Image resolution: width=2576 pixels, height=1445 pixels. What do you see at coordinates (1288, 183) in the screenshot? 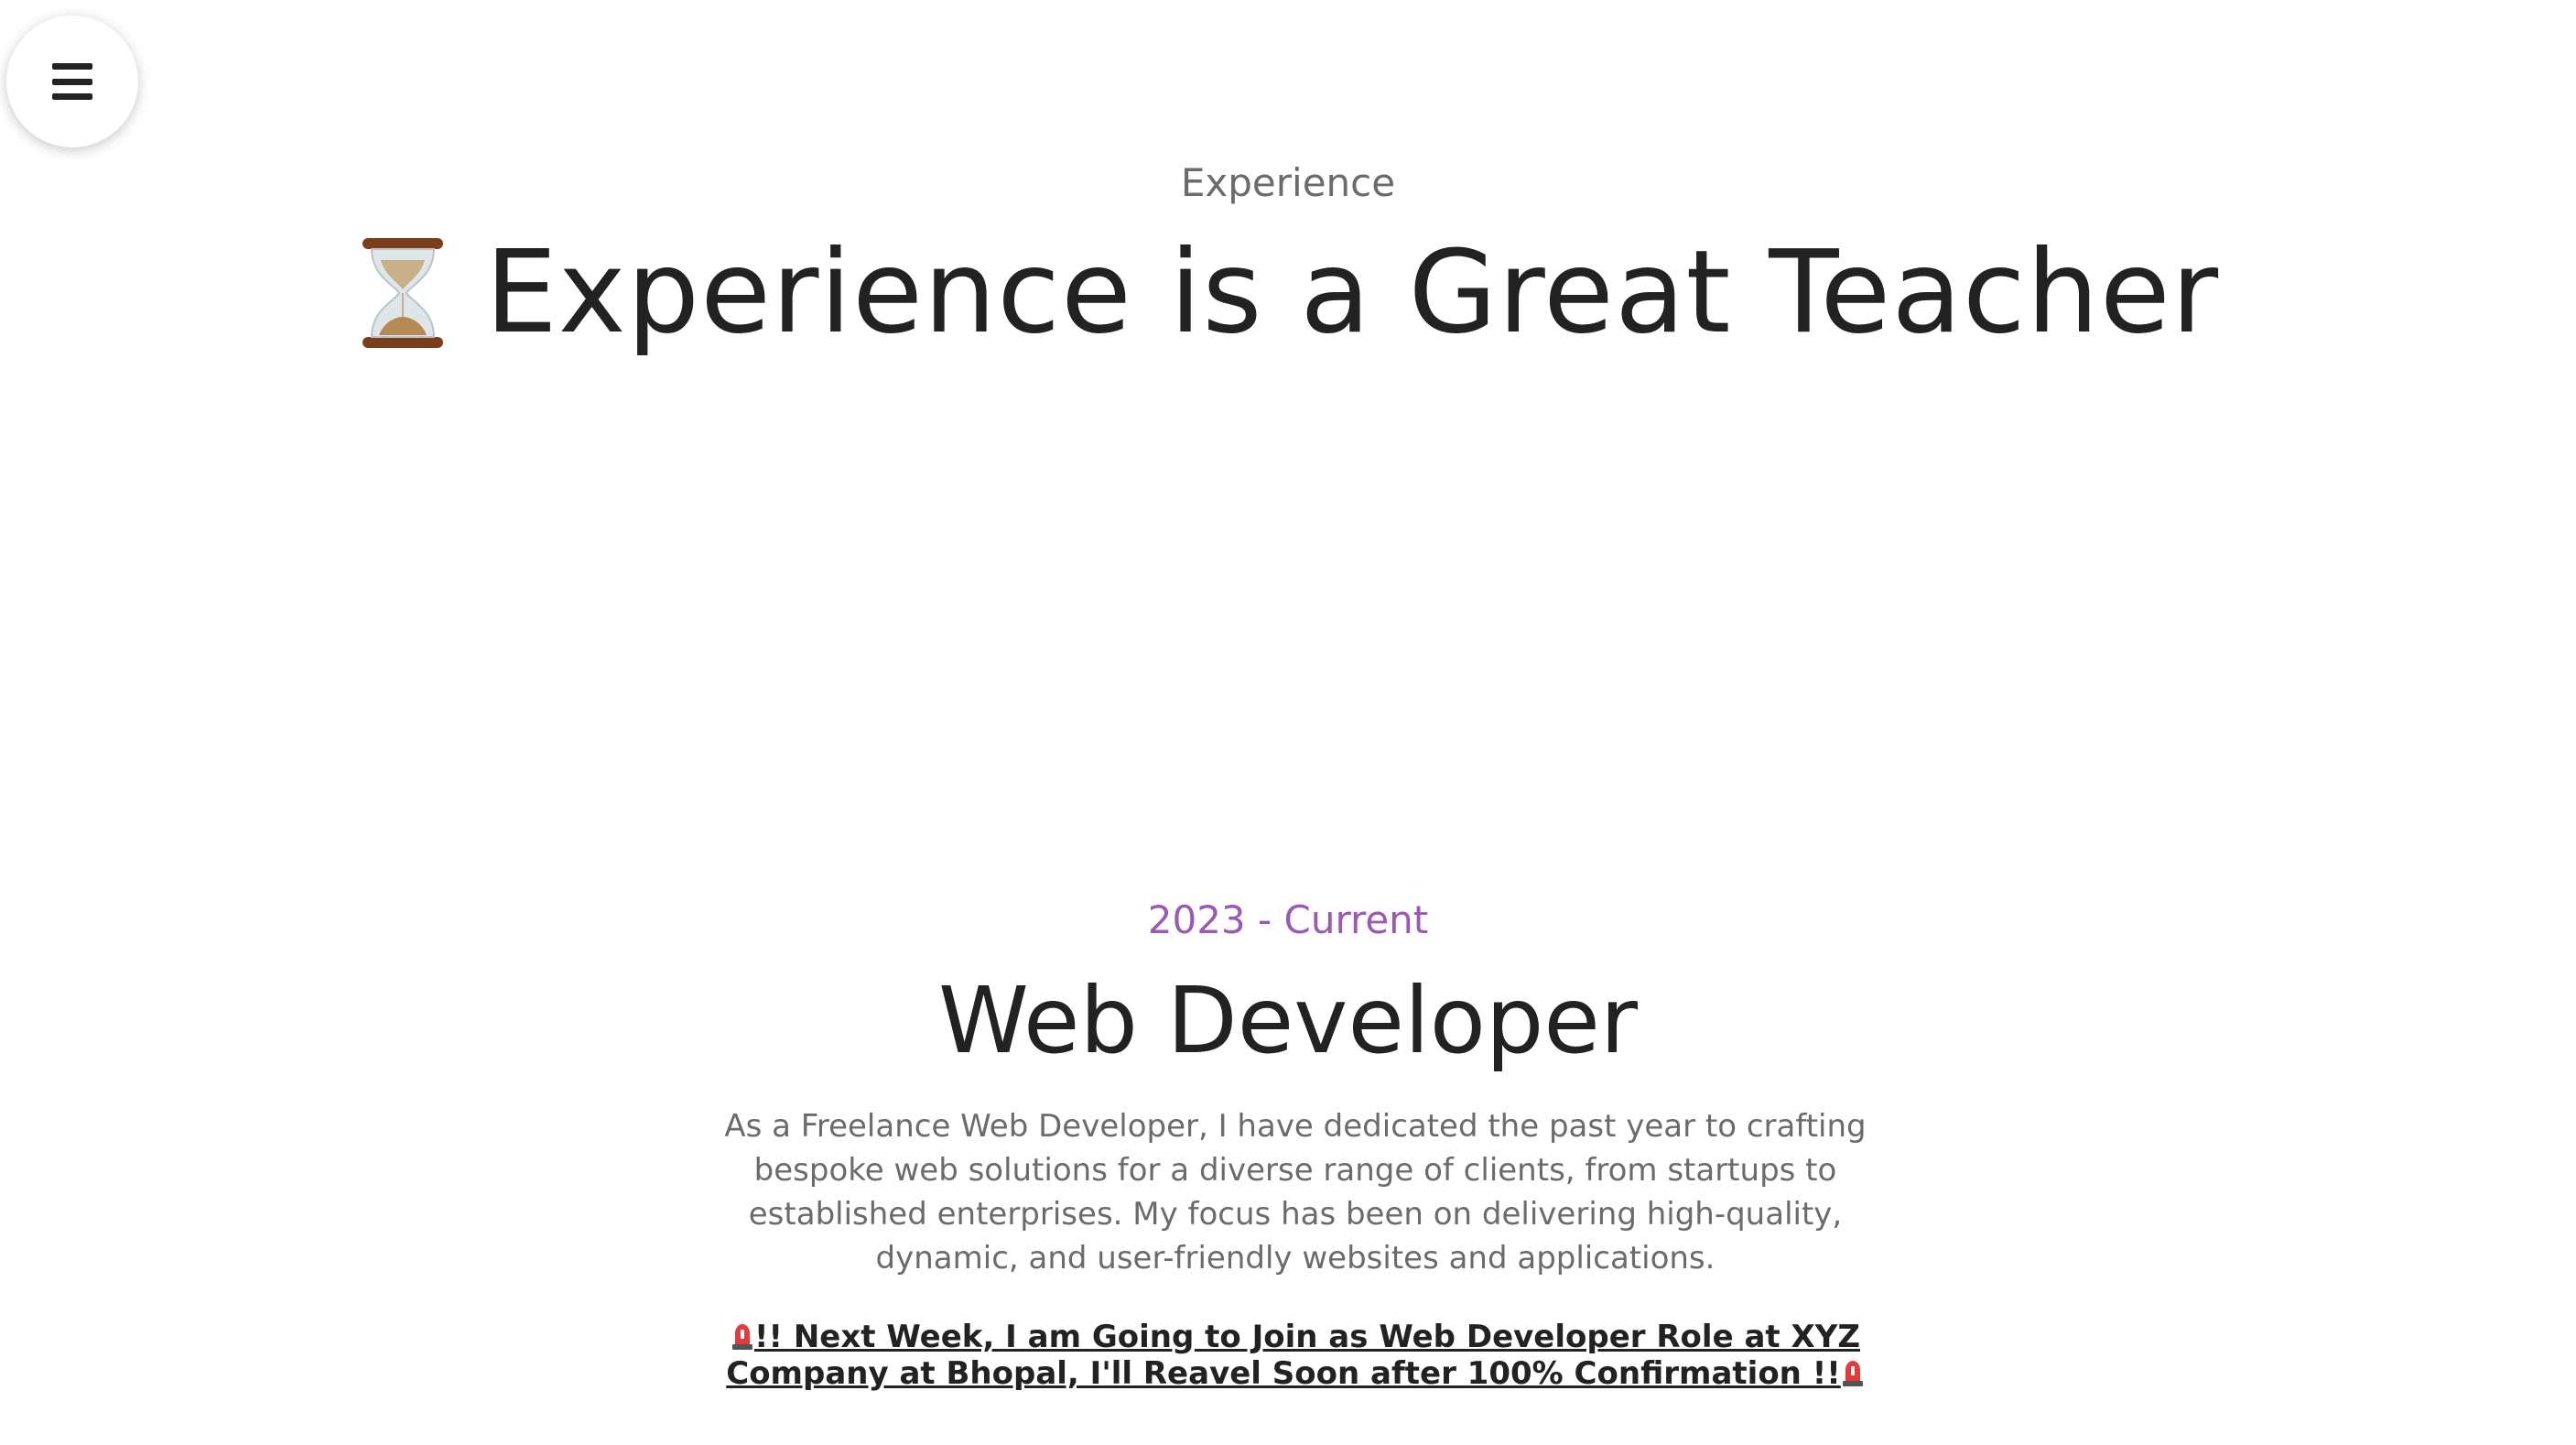
I see `section-label: Experience` at bounding box center [1288, 183].